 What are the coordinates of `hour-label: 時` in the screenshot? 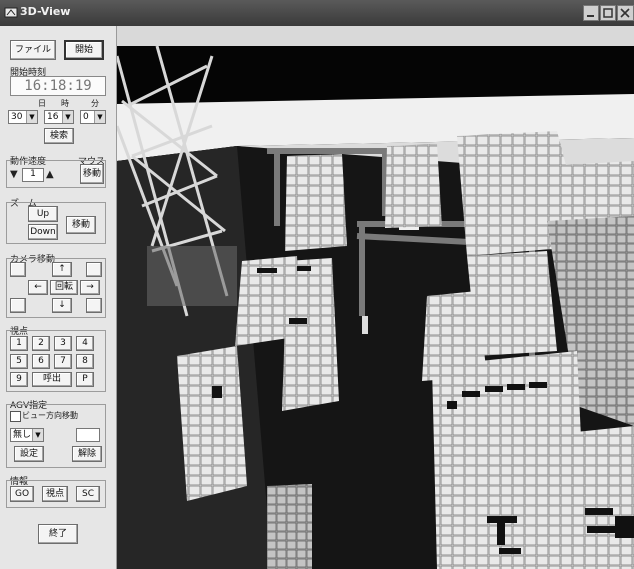 It's located at (65, 103).